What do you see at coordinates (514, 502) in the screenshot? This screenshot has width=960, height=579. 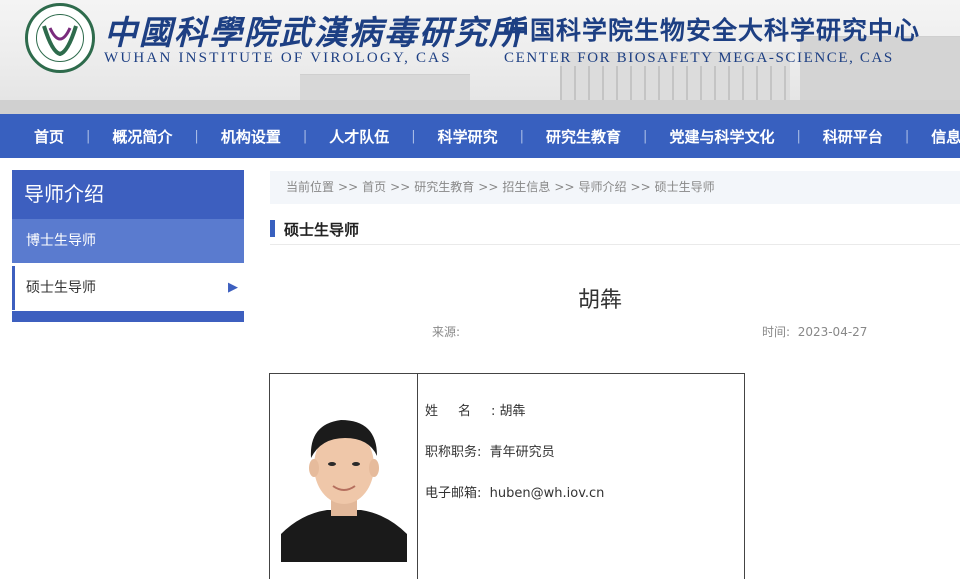 I see `profile-row-email: 电子邮箱: huben@wh.iov.cn` at bounding box center [514, 502].